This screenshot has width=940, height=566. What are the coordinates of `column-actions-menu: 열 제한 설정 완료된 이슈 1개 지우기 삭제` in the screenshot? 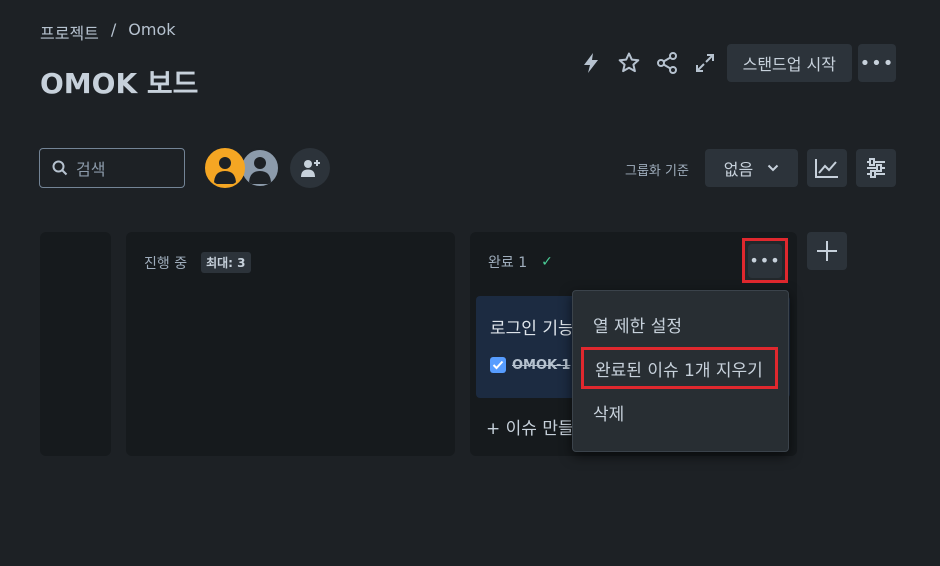 It's located at (680, 371).